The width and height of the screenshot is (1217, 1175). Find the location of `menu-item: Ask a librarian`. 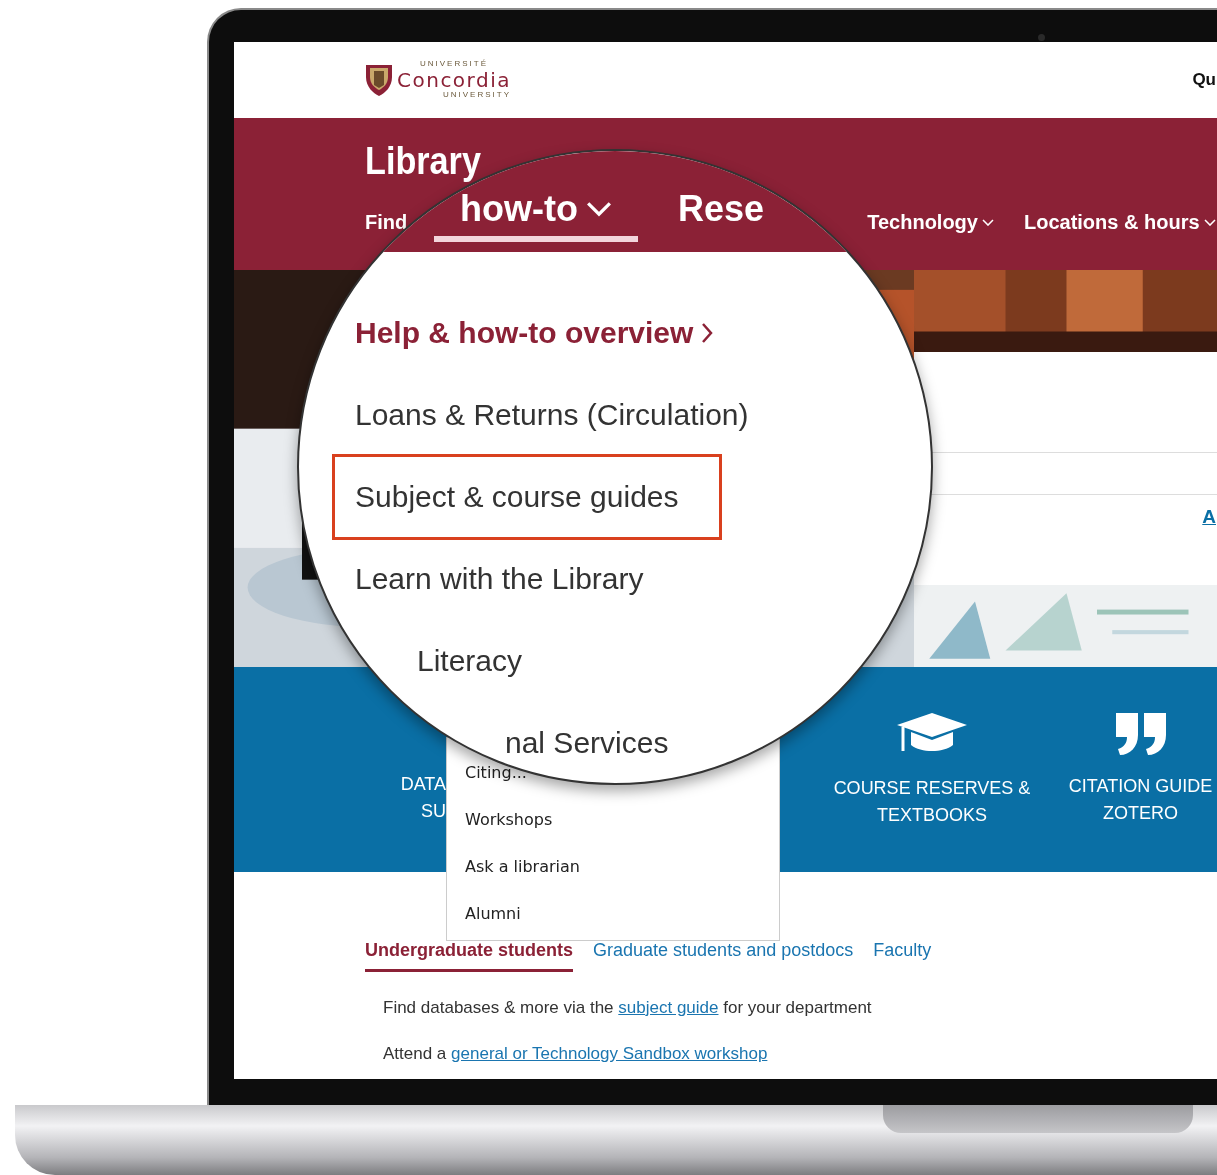

menu-item: Ask a librarian is located at coordinates (522, 867).